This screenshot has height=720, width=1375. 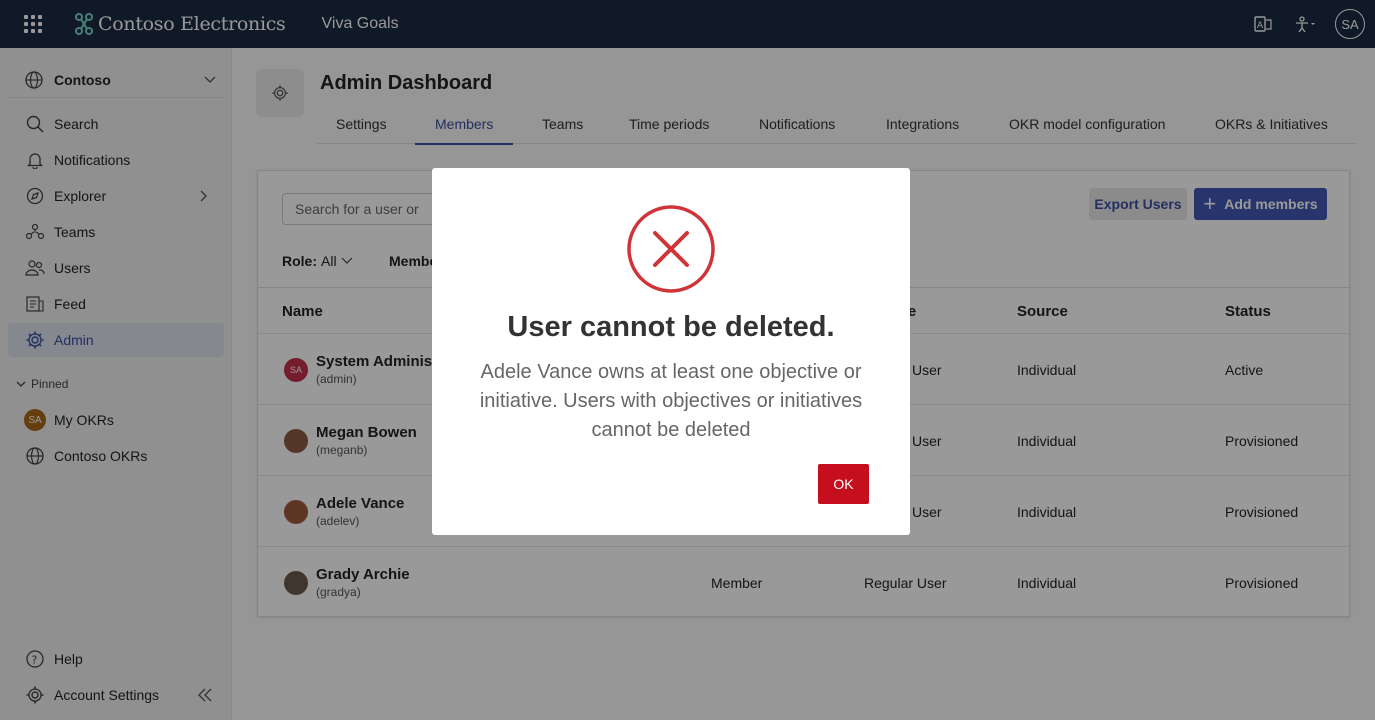 I want to click on error-x-icon, so click(x=671, y=249).